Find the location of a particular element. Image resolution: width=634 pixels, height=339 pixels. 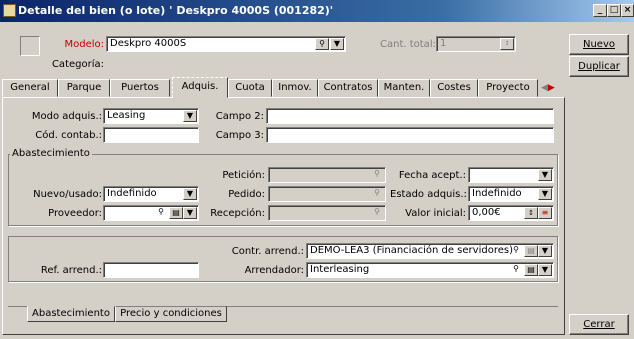

maximize-button: □ is located at coordinates (614, 10).